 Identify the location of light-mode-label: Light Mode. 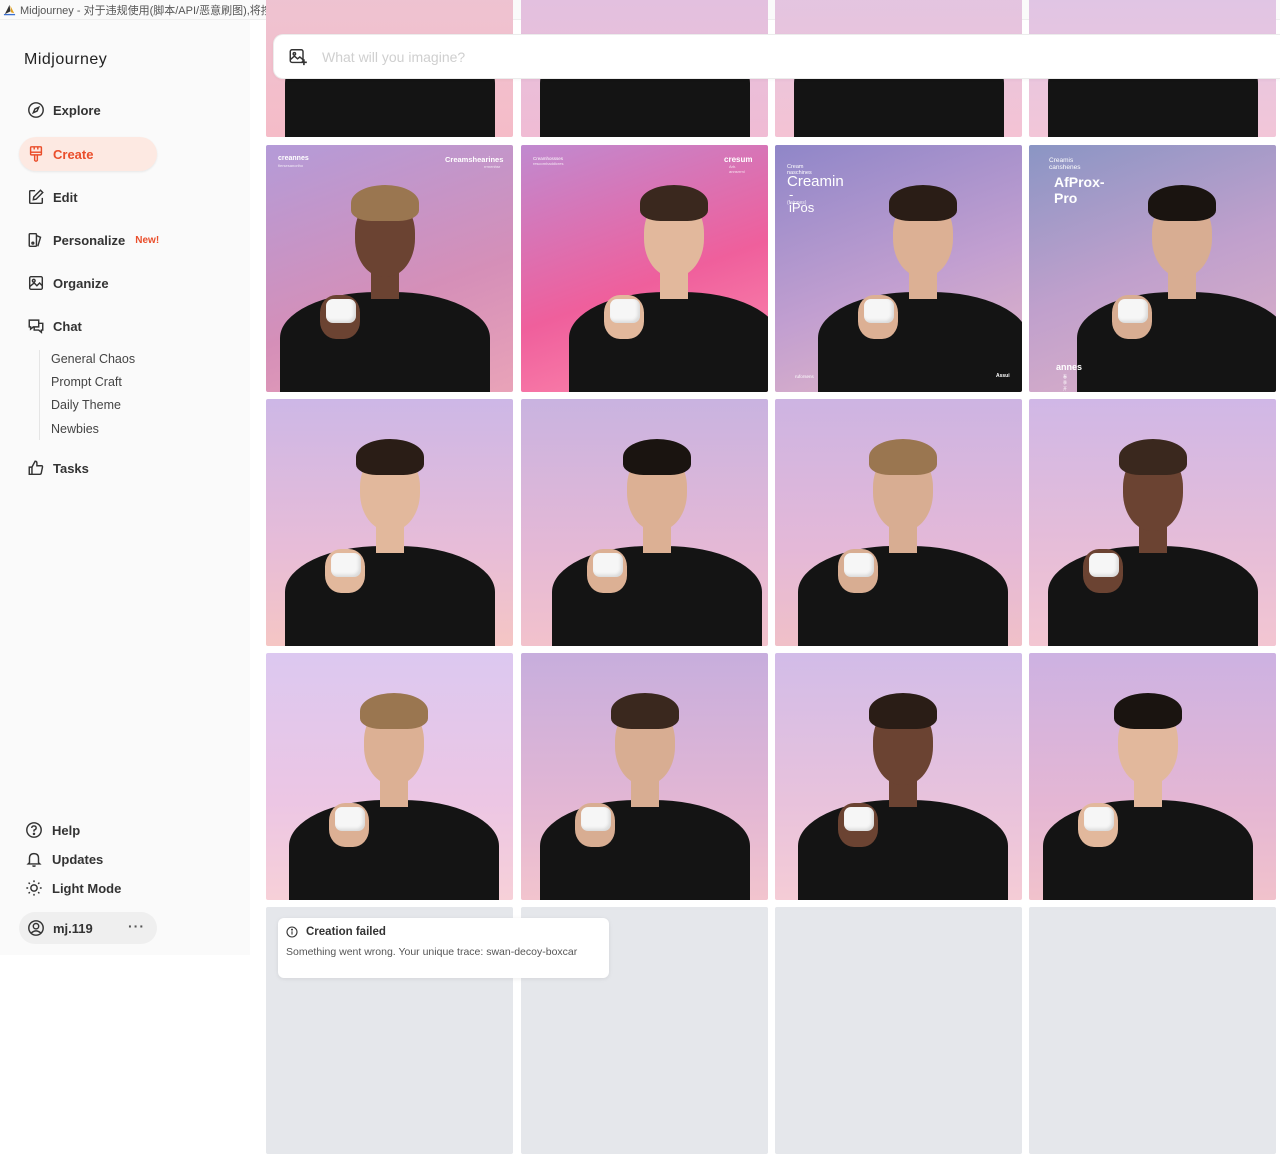
(87, 888).